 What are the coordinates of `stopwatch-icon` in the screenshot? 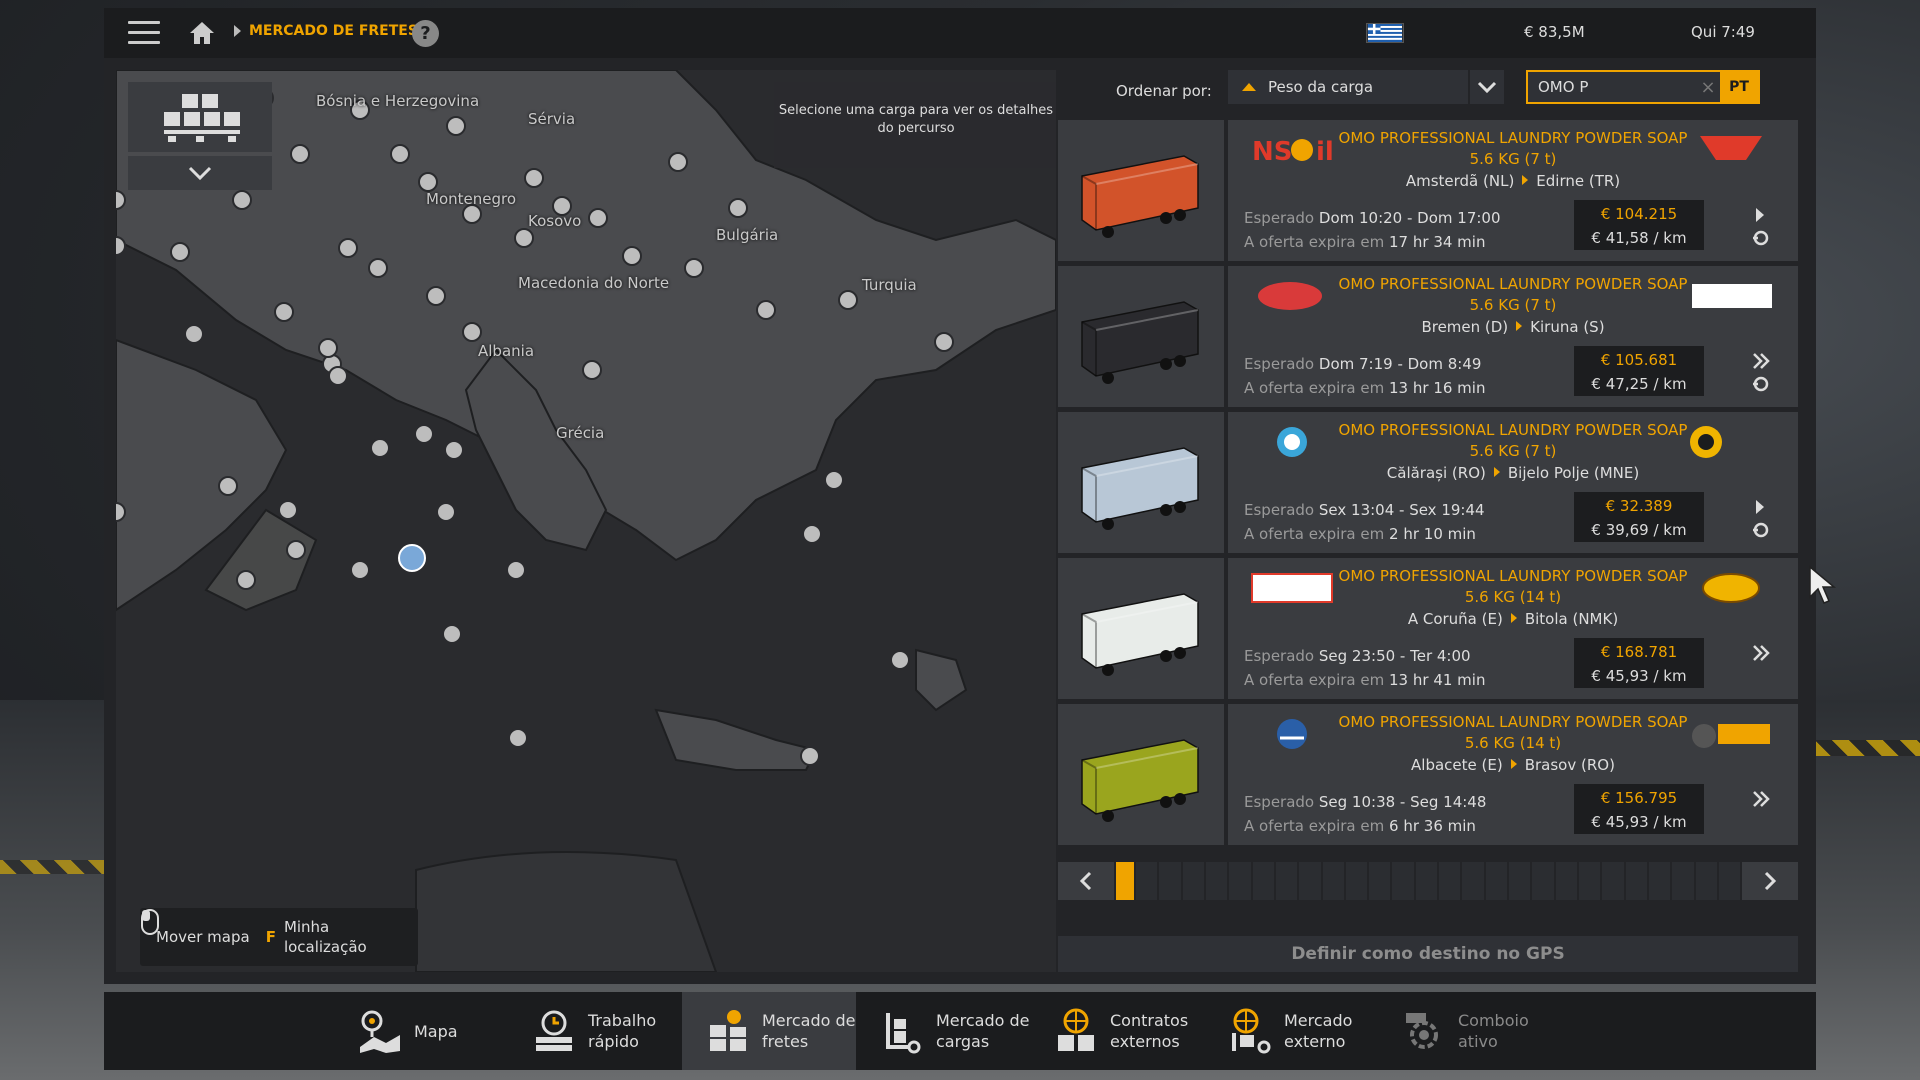 It's located at (554, 1030).